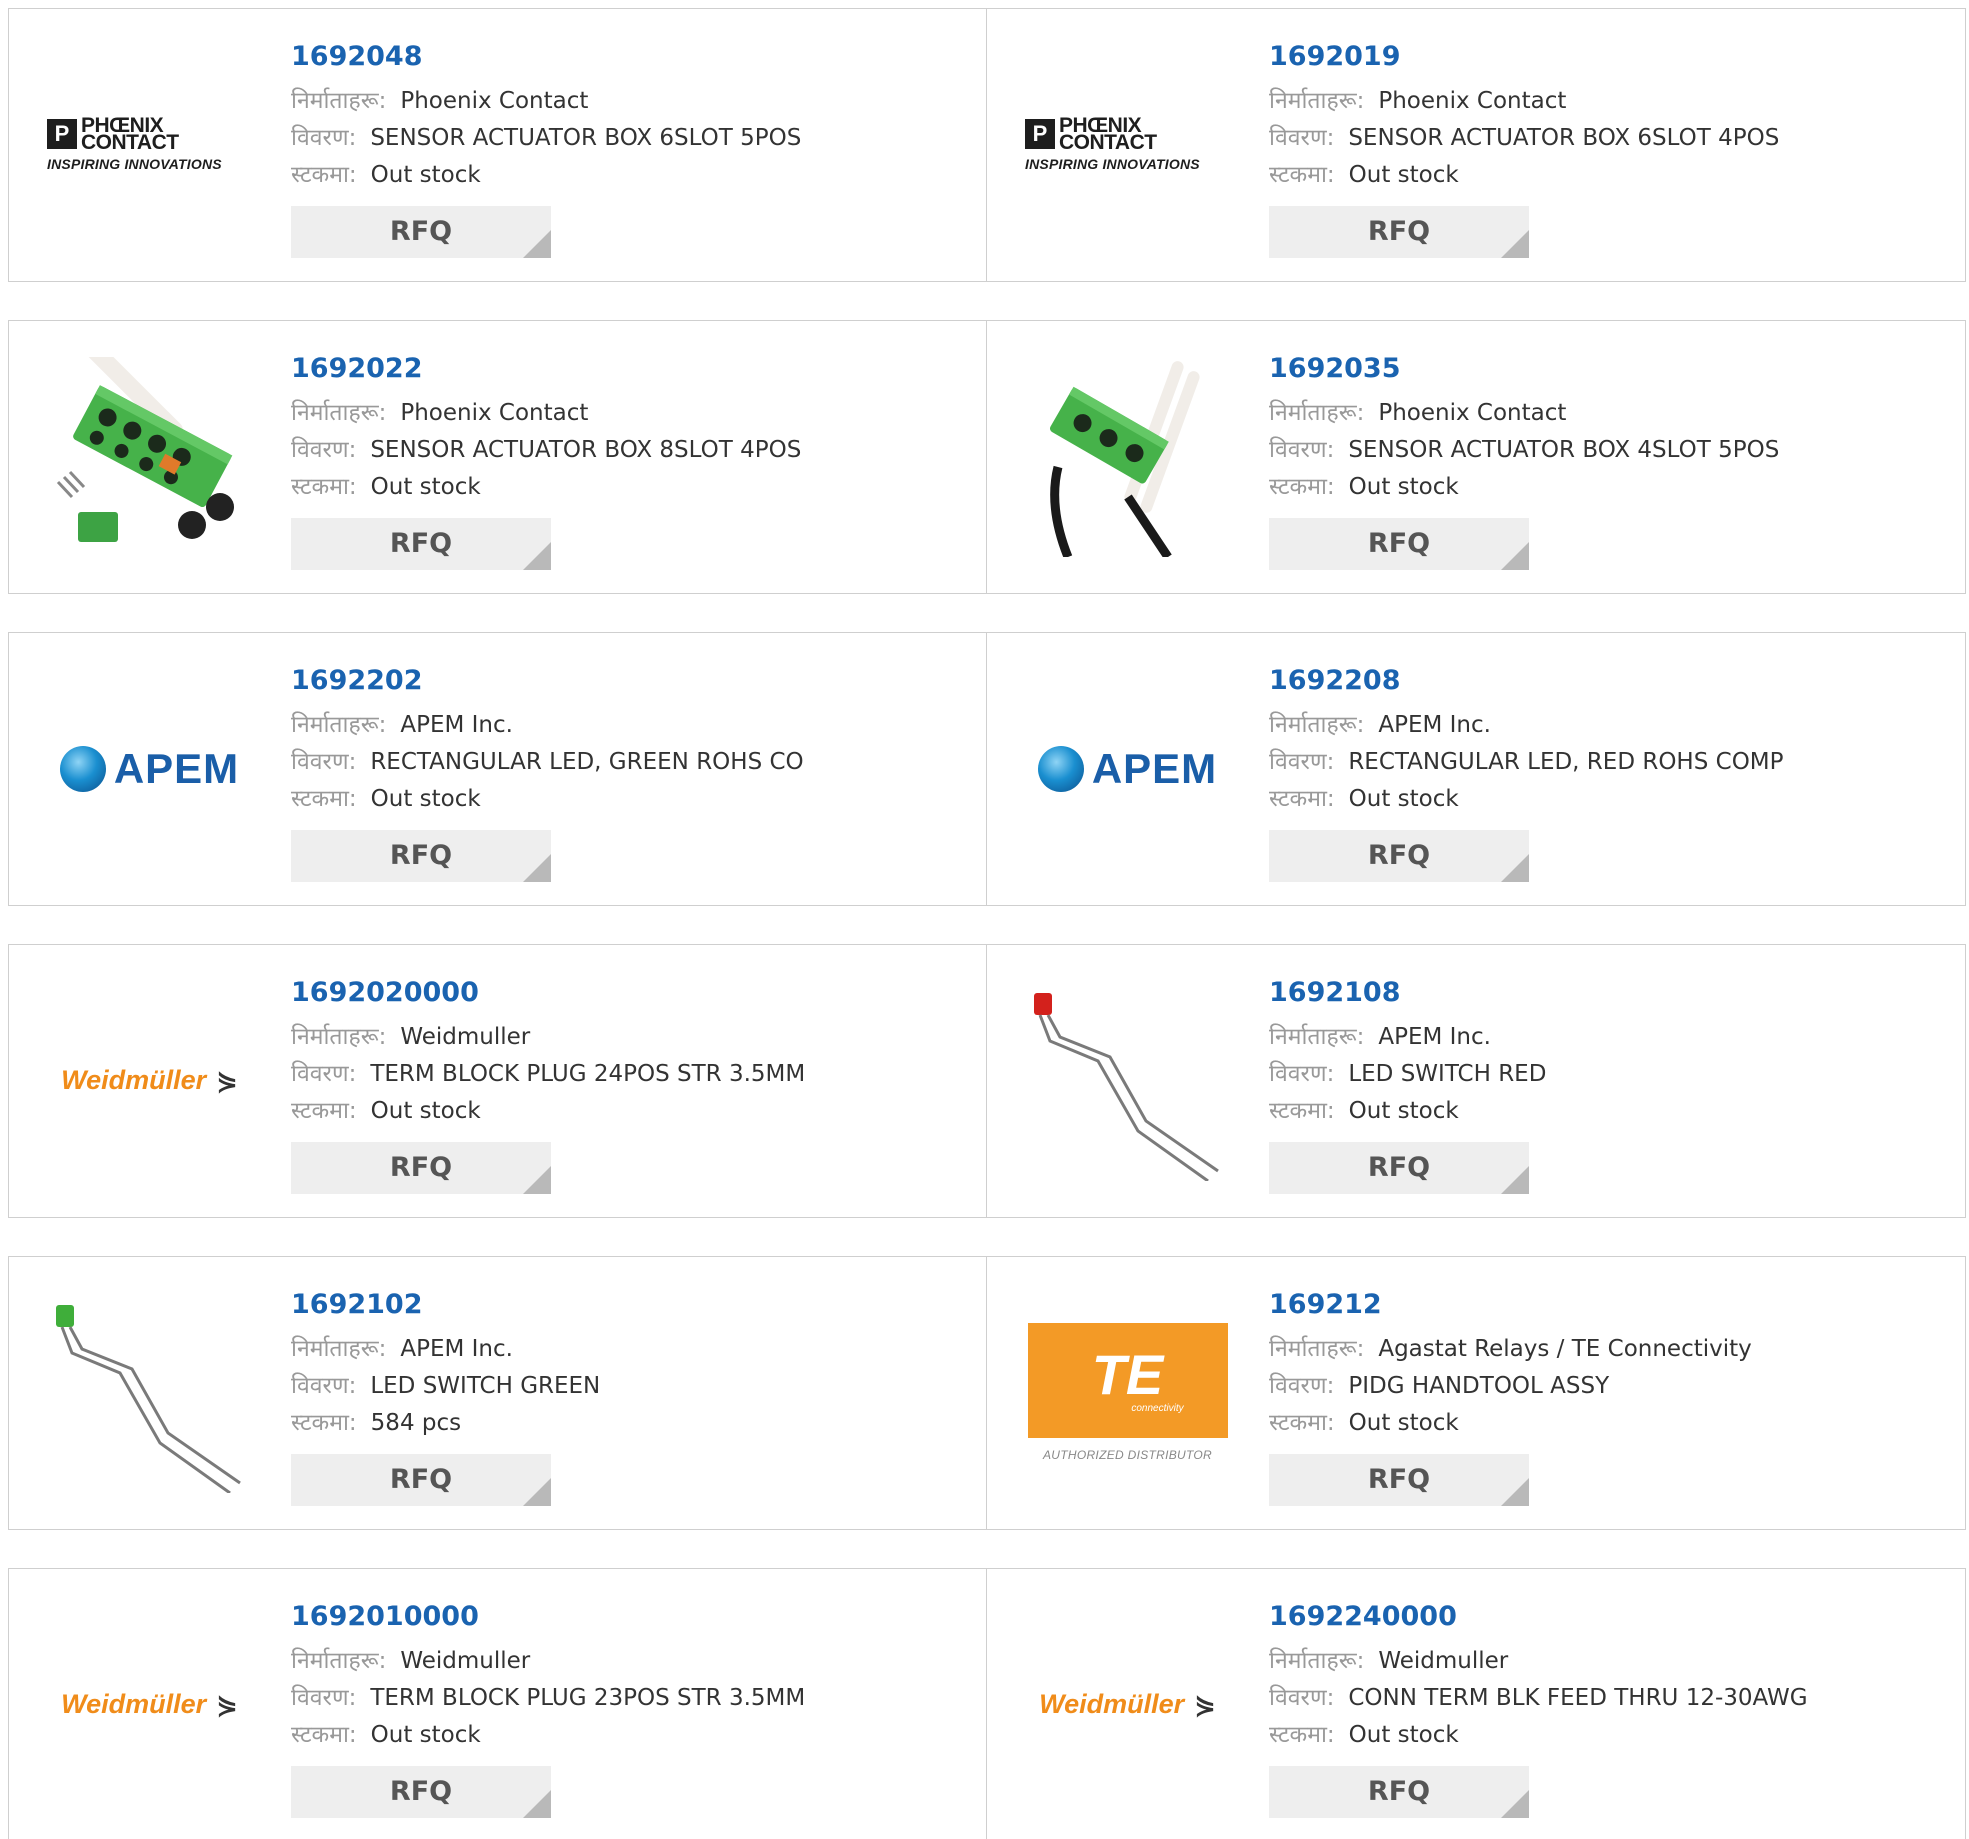 This screenshot has height=1839, width=1969. I want to click on description-value: RECTANGULAR LED, GREEN ROHS CO, so click(587, 762).